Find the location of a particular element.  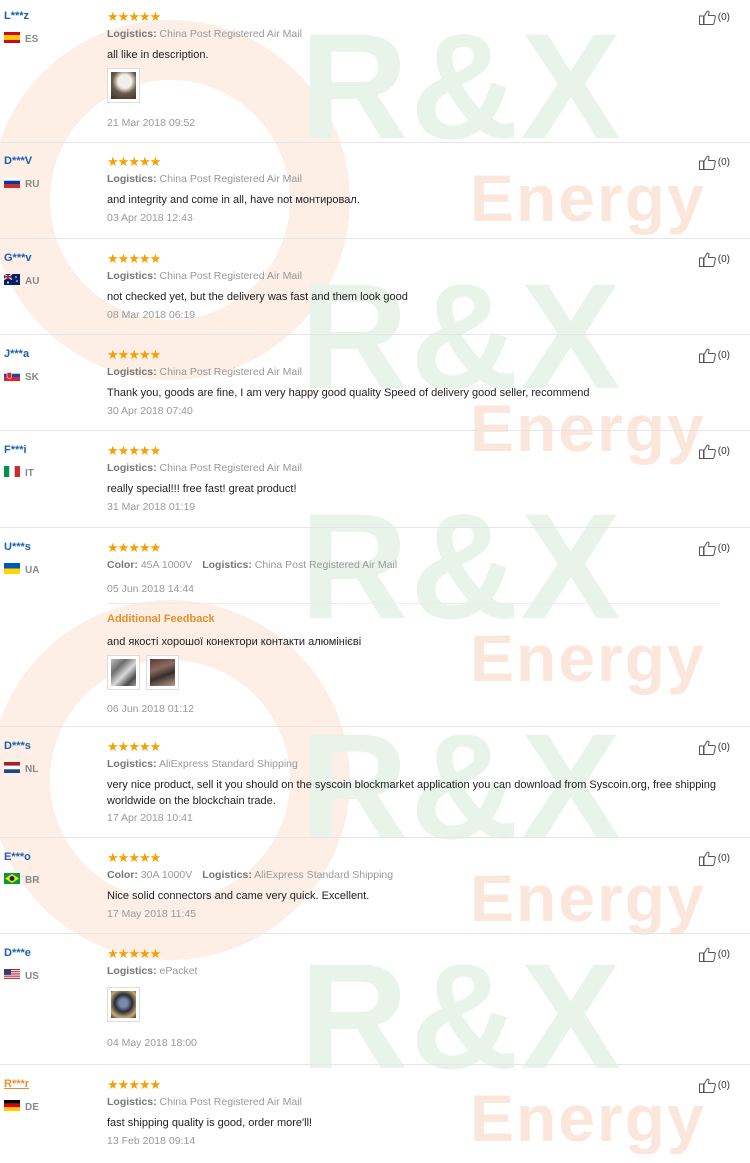

buyer-country: UA is located at coordinates (21, 569).